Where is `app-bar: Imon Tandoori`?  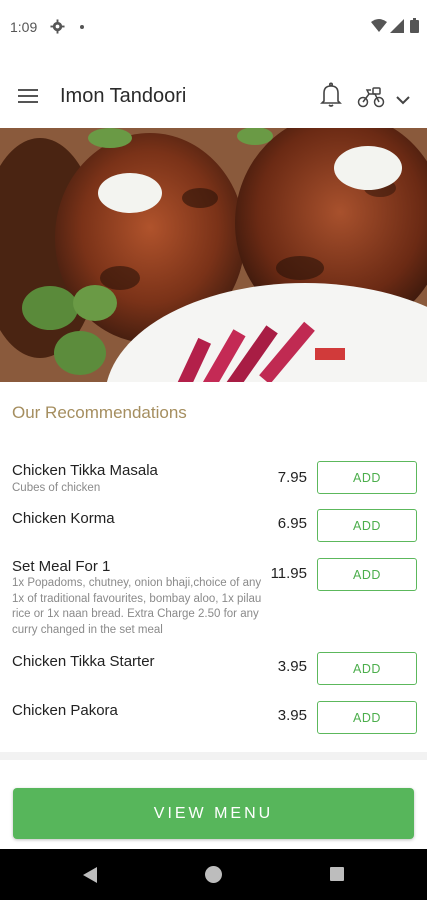
app-bar: Imon Tandoori is located at coordinates (213, 92).